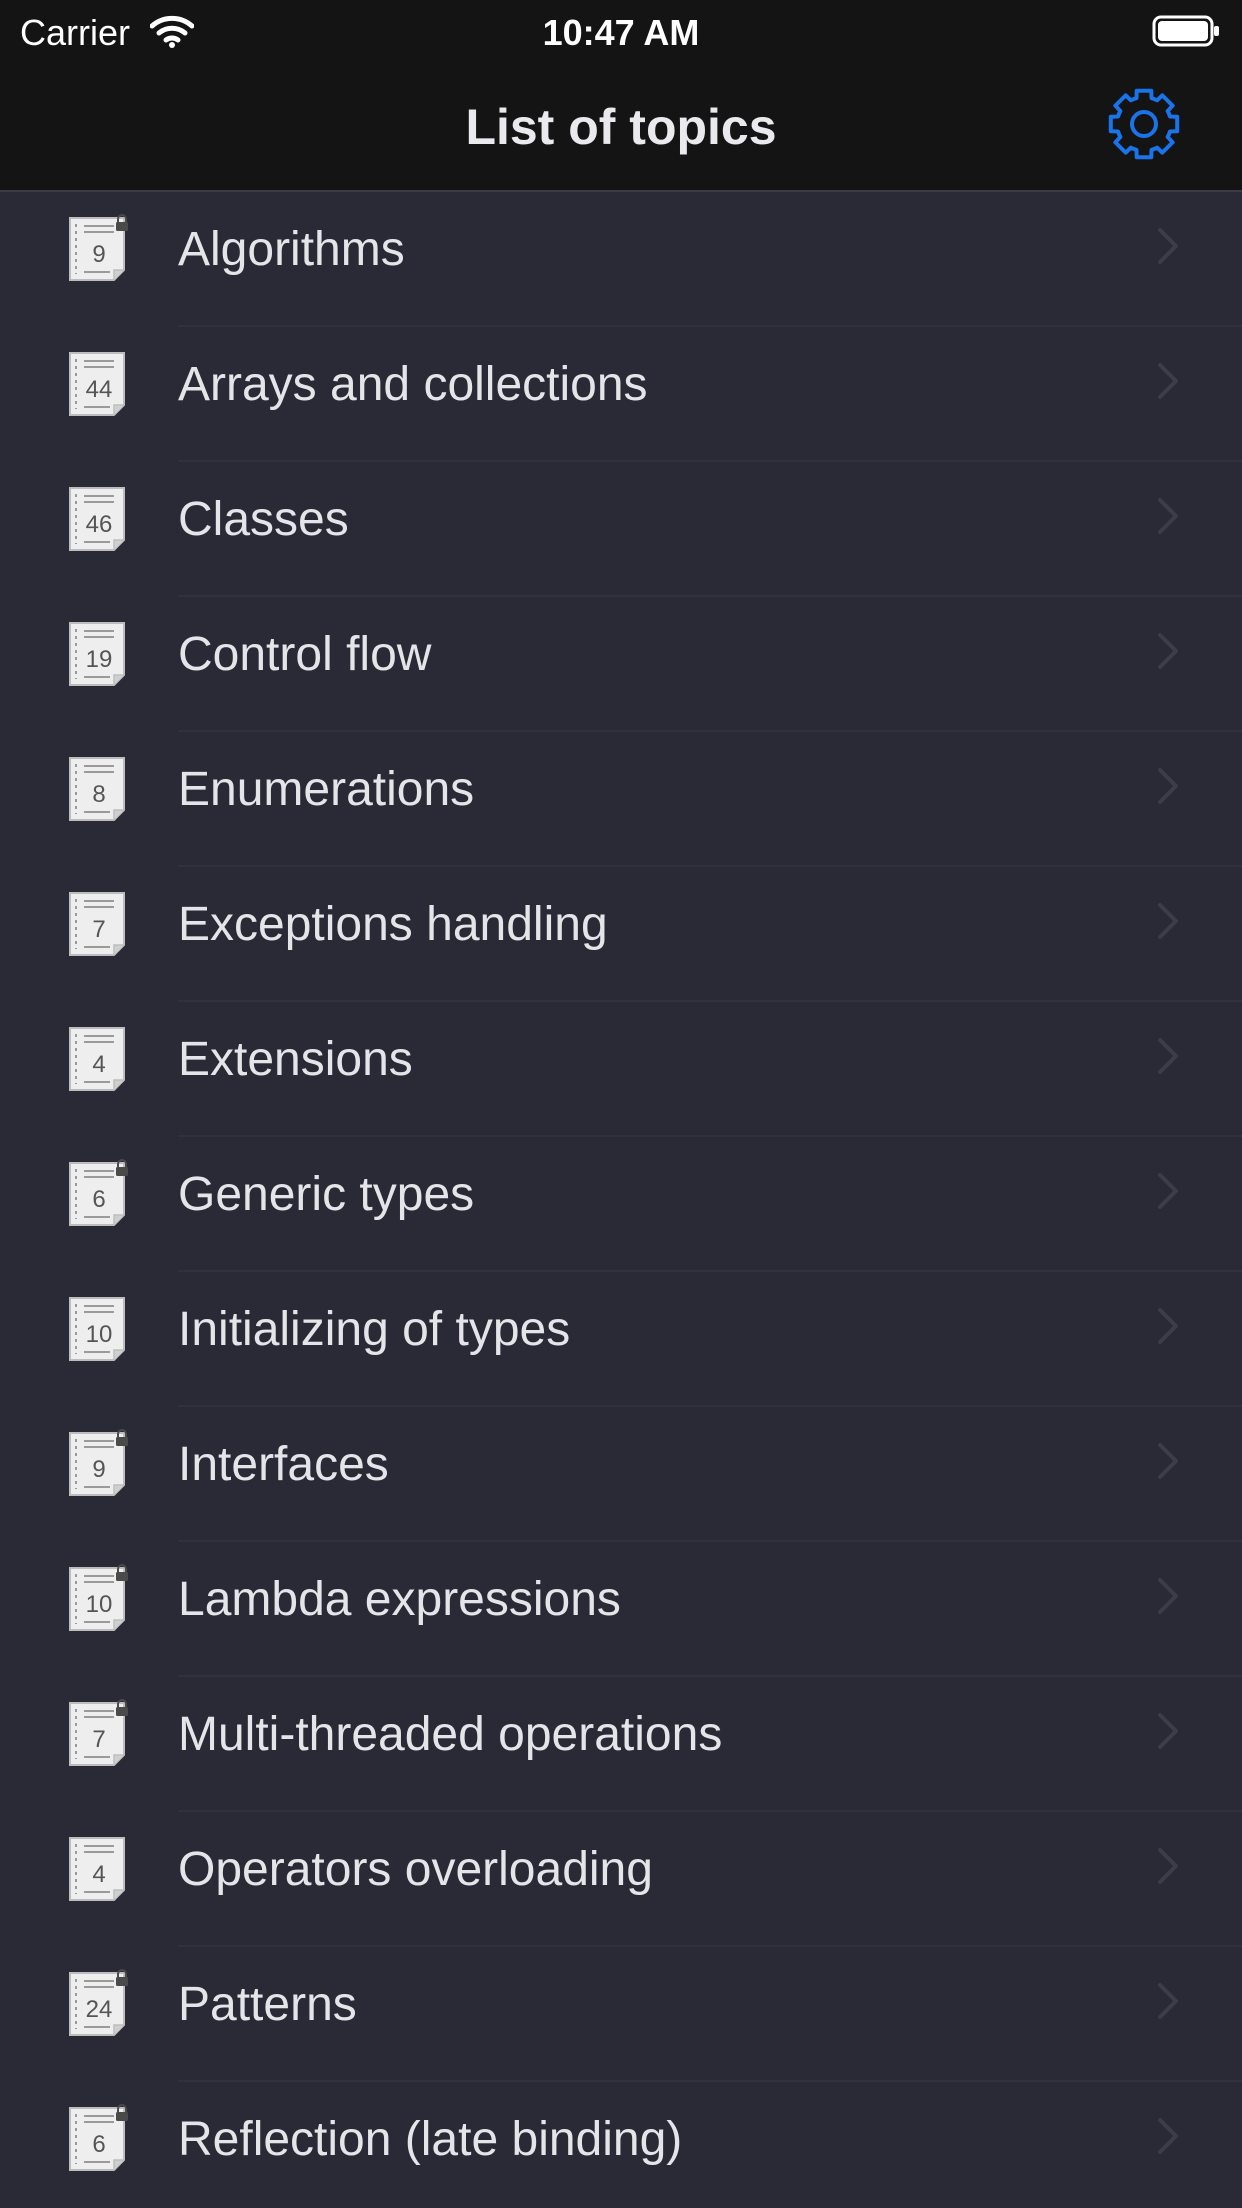  I want to click on note-count-icon: 46, so click(98, 518).